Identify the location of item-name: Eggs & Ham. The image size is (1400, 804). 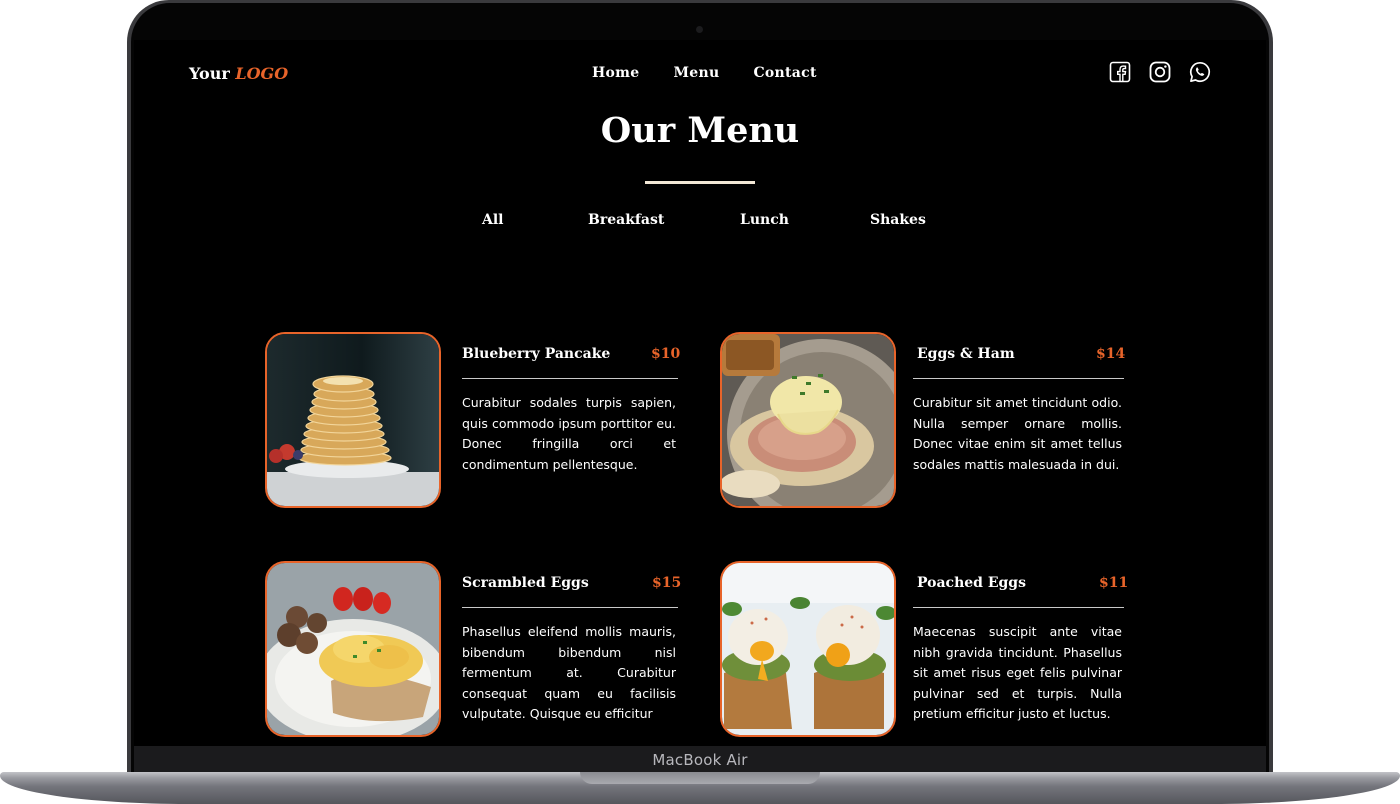
(966, 354).